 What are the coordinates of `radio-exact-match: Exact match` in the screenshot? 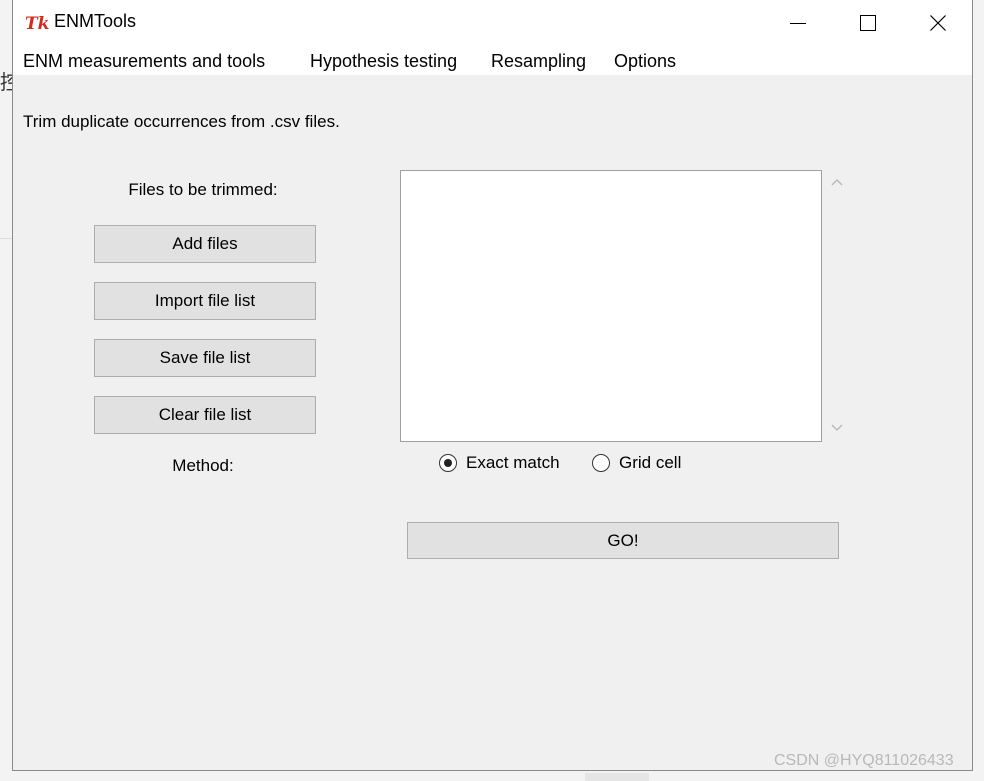 It's located at (499, 463).